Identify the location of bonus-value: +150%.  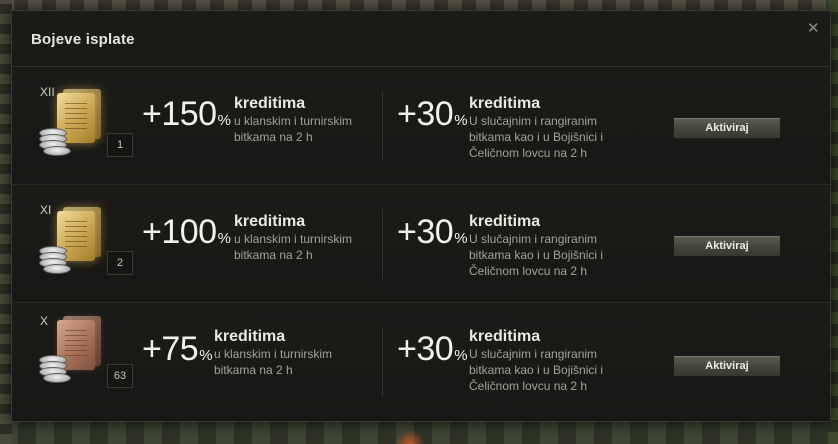
(186, 114).